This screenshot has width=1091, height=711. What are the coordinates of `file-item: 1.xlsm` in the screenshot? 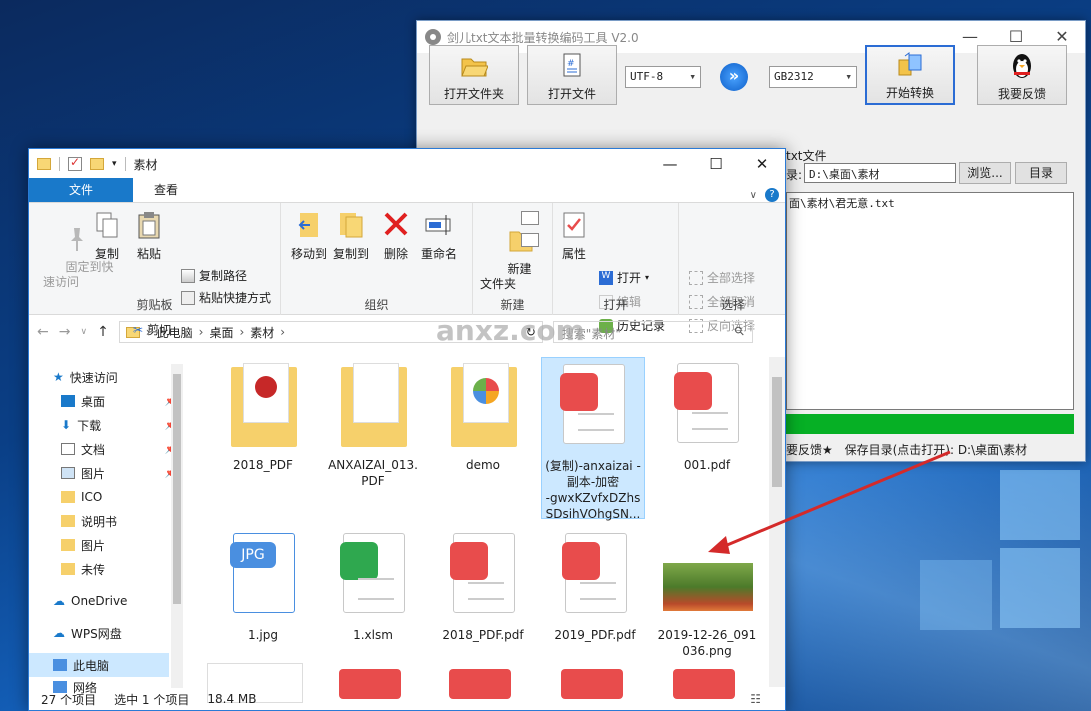 It's located at (373, 588).